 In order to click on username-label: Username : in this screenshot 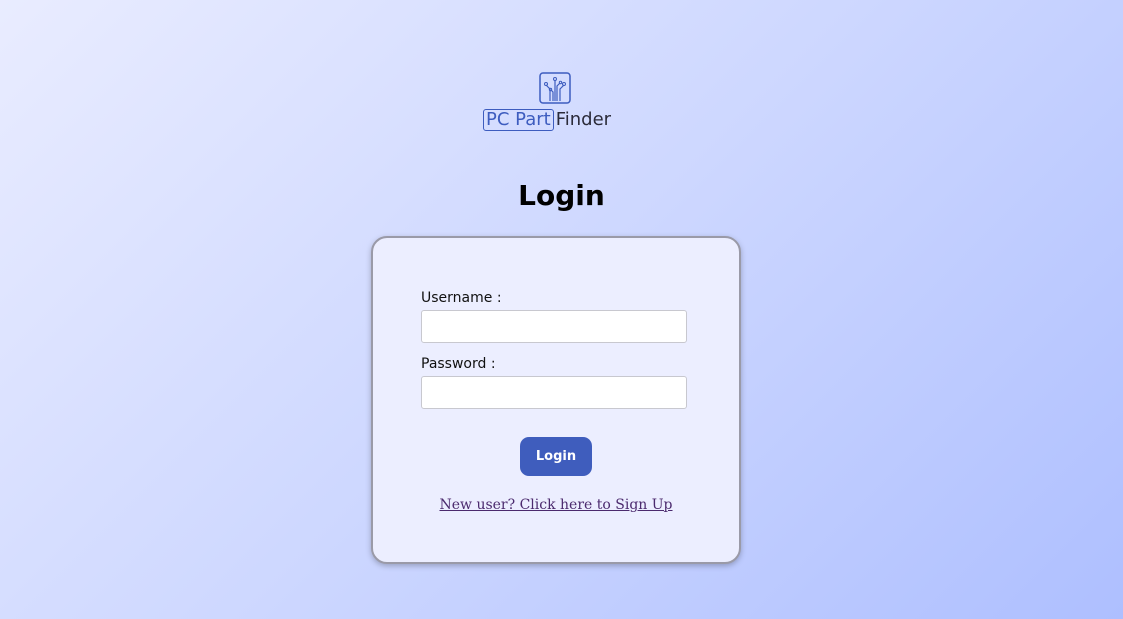, I will do `click(461, 298)`.